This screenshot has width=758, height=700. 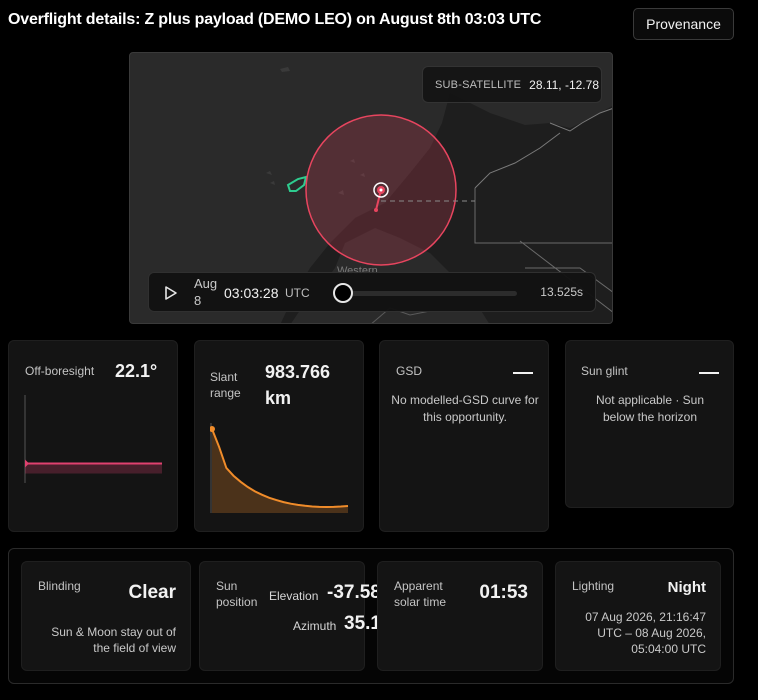 I want to click on provenance-button: Provenance, so click(x=683, y=24).